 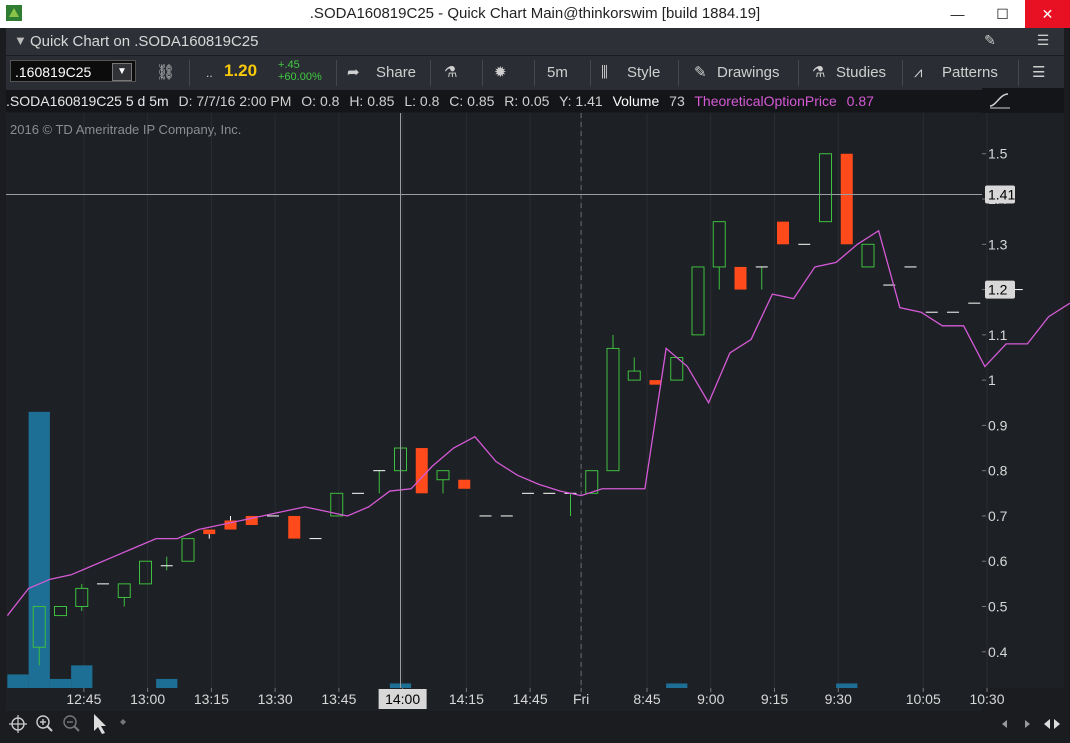 What do you see at coordinates (125, 129) in the screenshot?
I see `copyright-text: 2016 © TD Ameritrade IP Company, Inc.` at bounding box center [125, 129].